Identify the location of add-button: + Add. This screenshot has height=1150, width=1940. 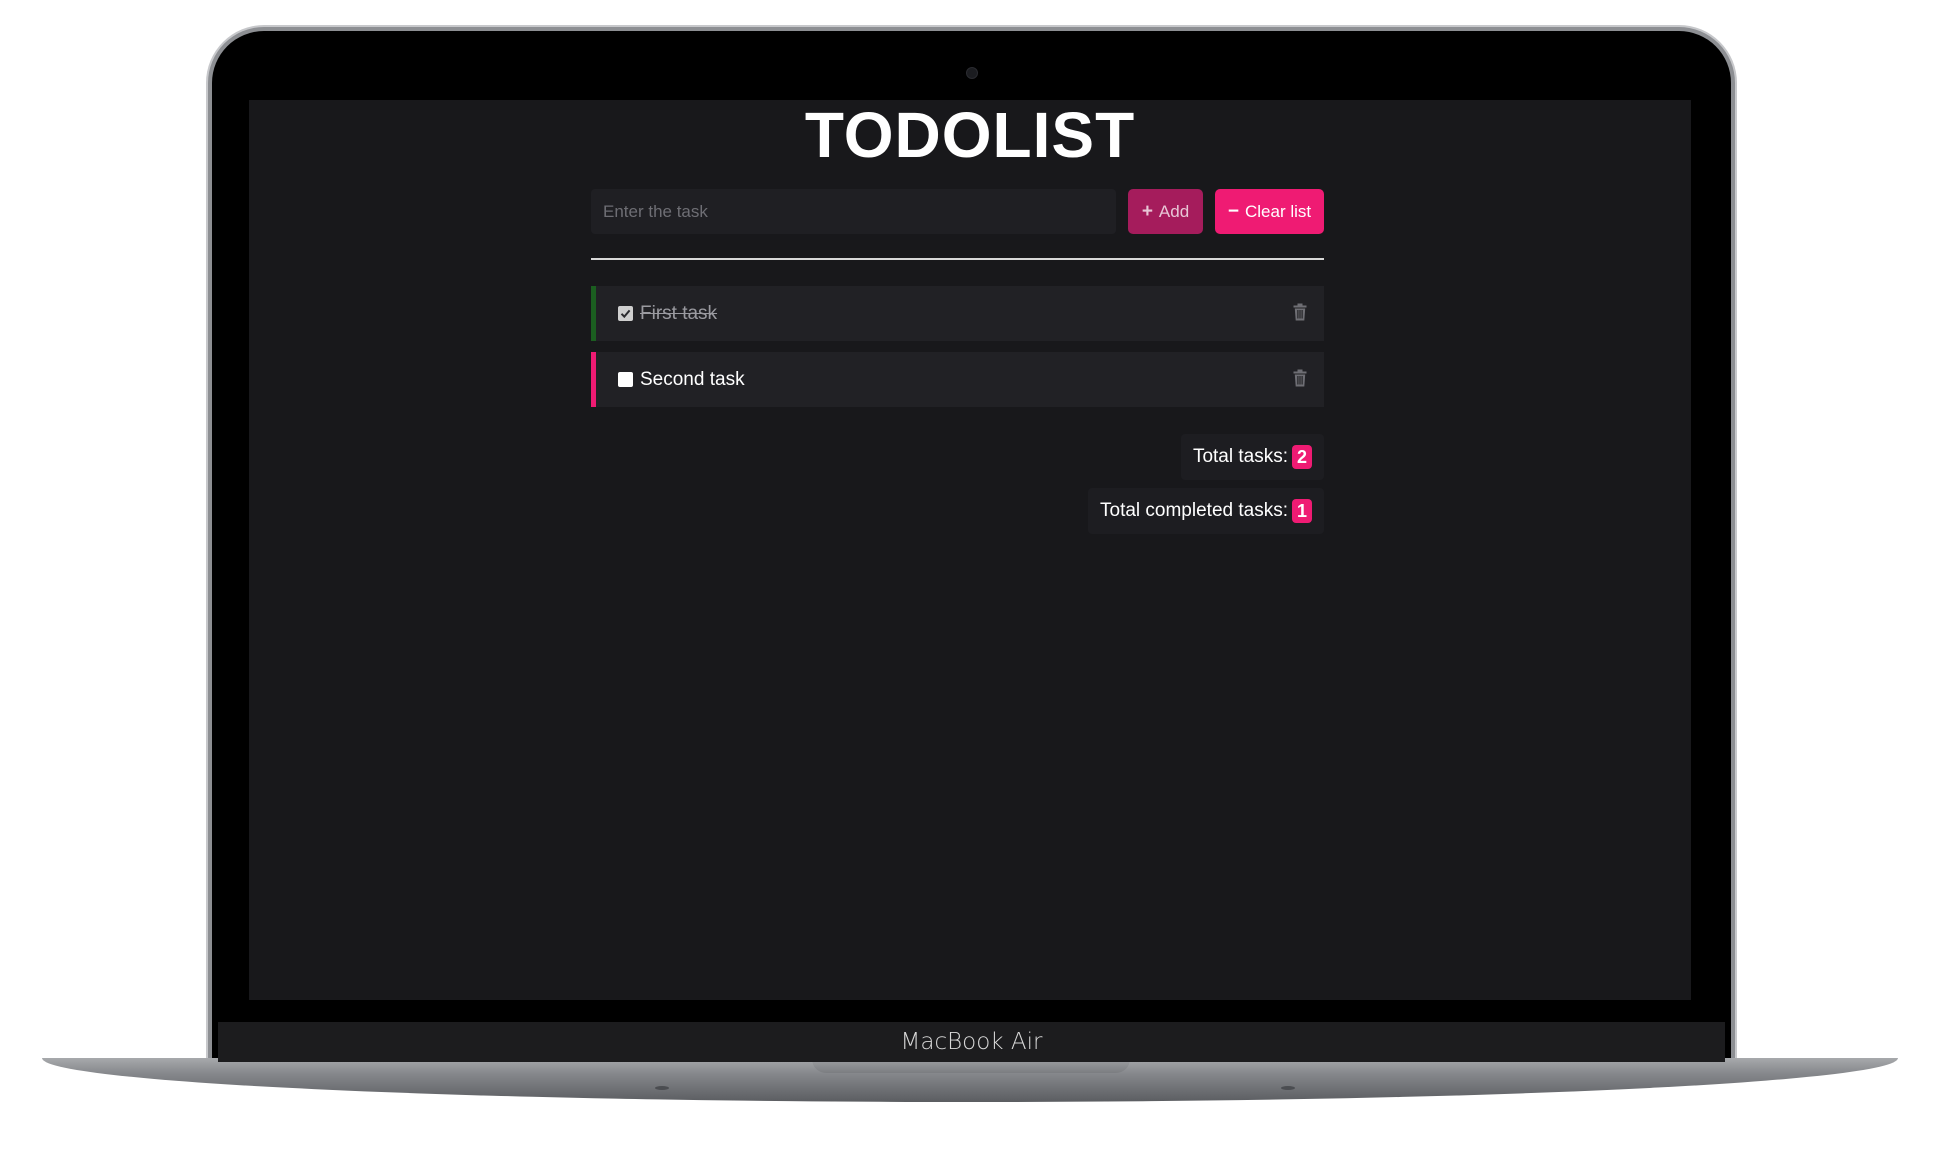
(1165, 211).